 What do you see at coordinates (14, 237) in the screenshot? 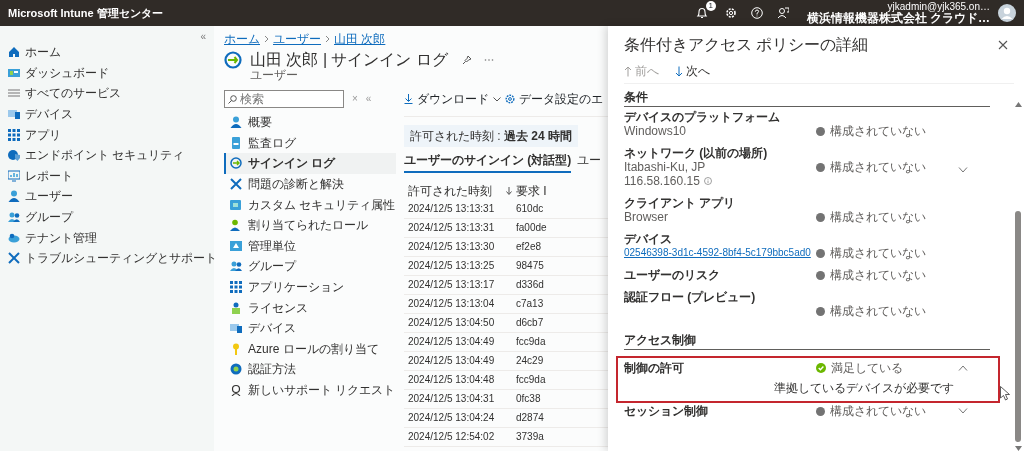
I see `cloud-icon` at bounding box center [14, 237].